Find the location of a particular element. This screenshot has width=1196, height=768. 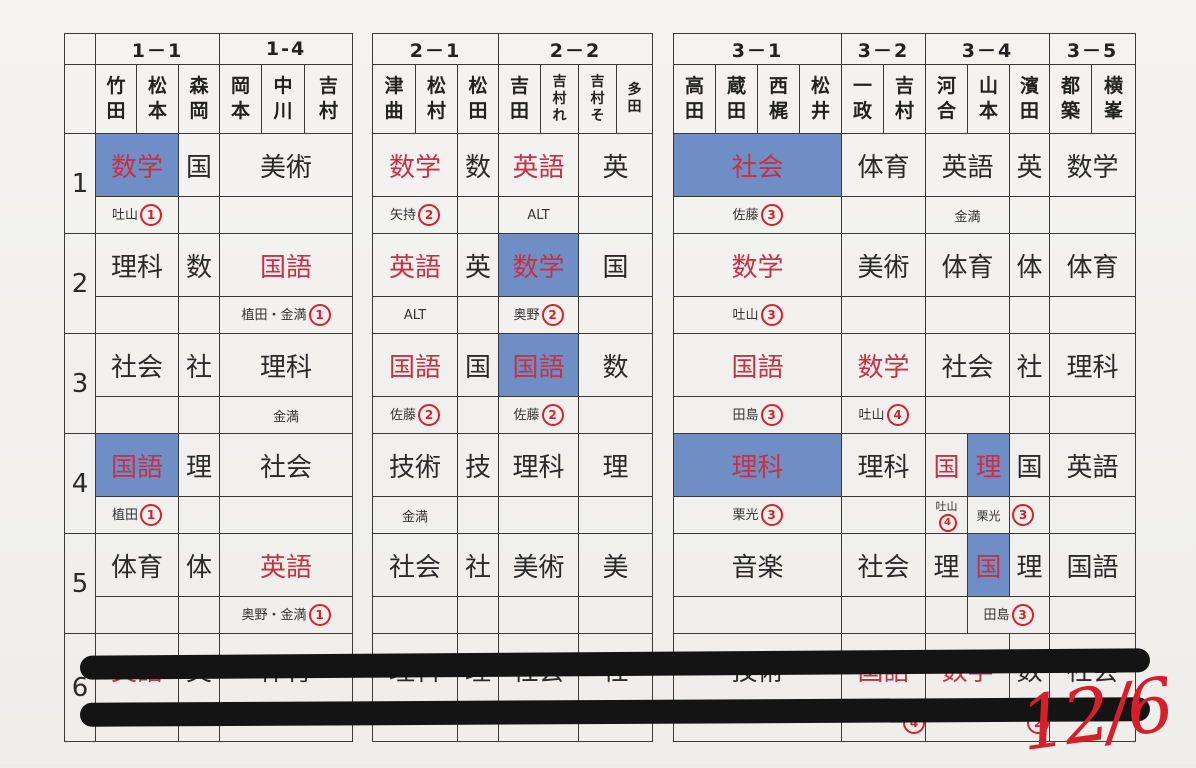

teacher-note: 奥野・金満 1 is located at coordinates (286, 615).